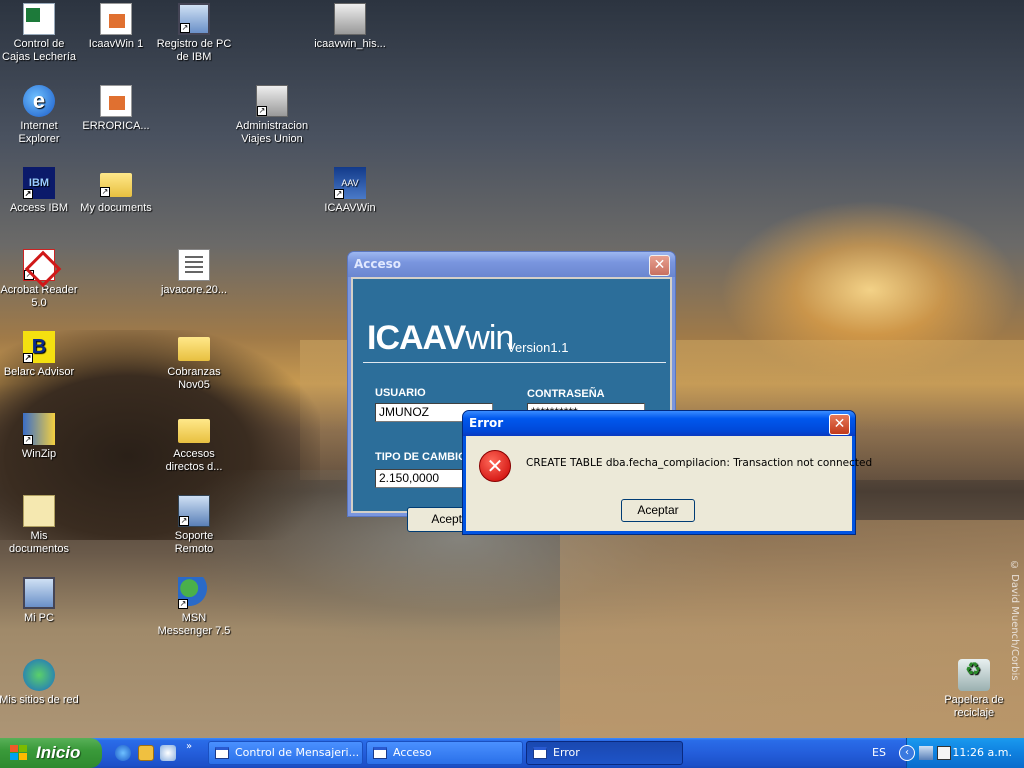 This screenshot has width=1024, height=768. What do you see at coordinates (839, 424) in the screenshot?
I see `error-close-button: ✕` at bounding box center [839, 424].